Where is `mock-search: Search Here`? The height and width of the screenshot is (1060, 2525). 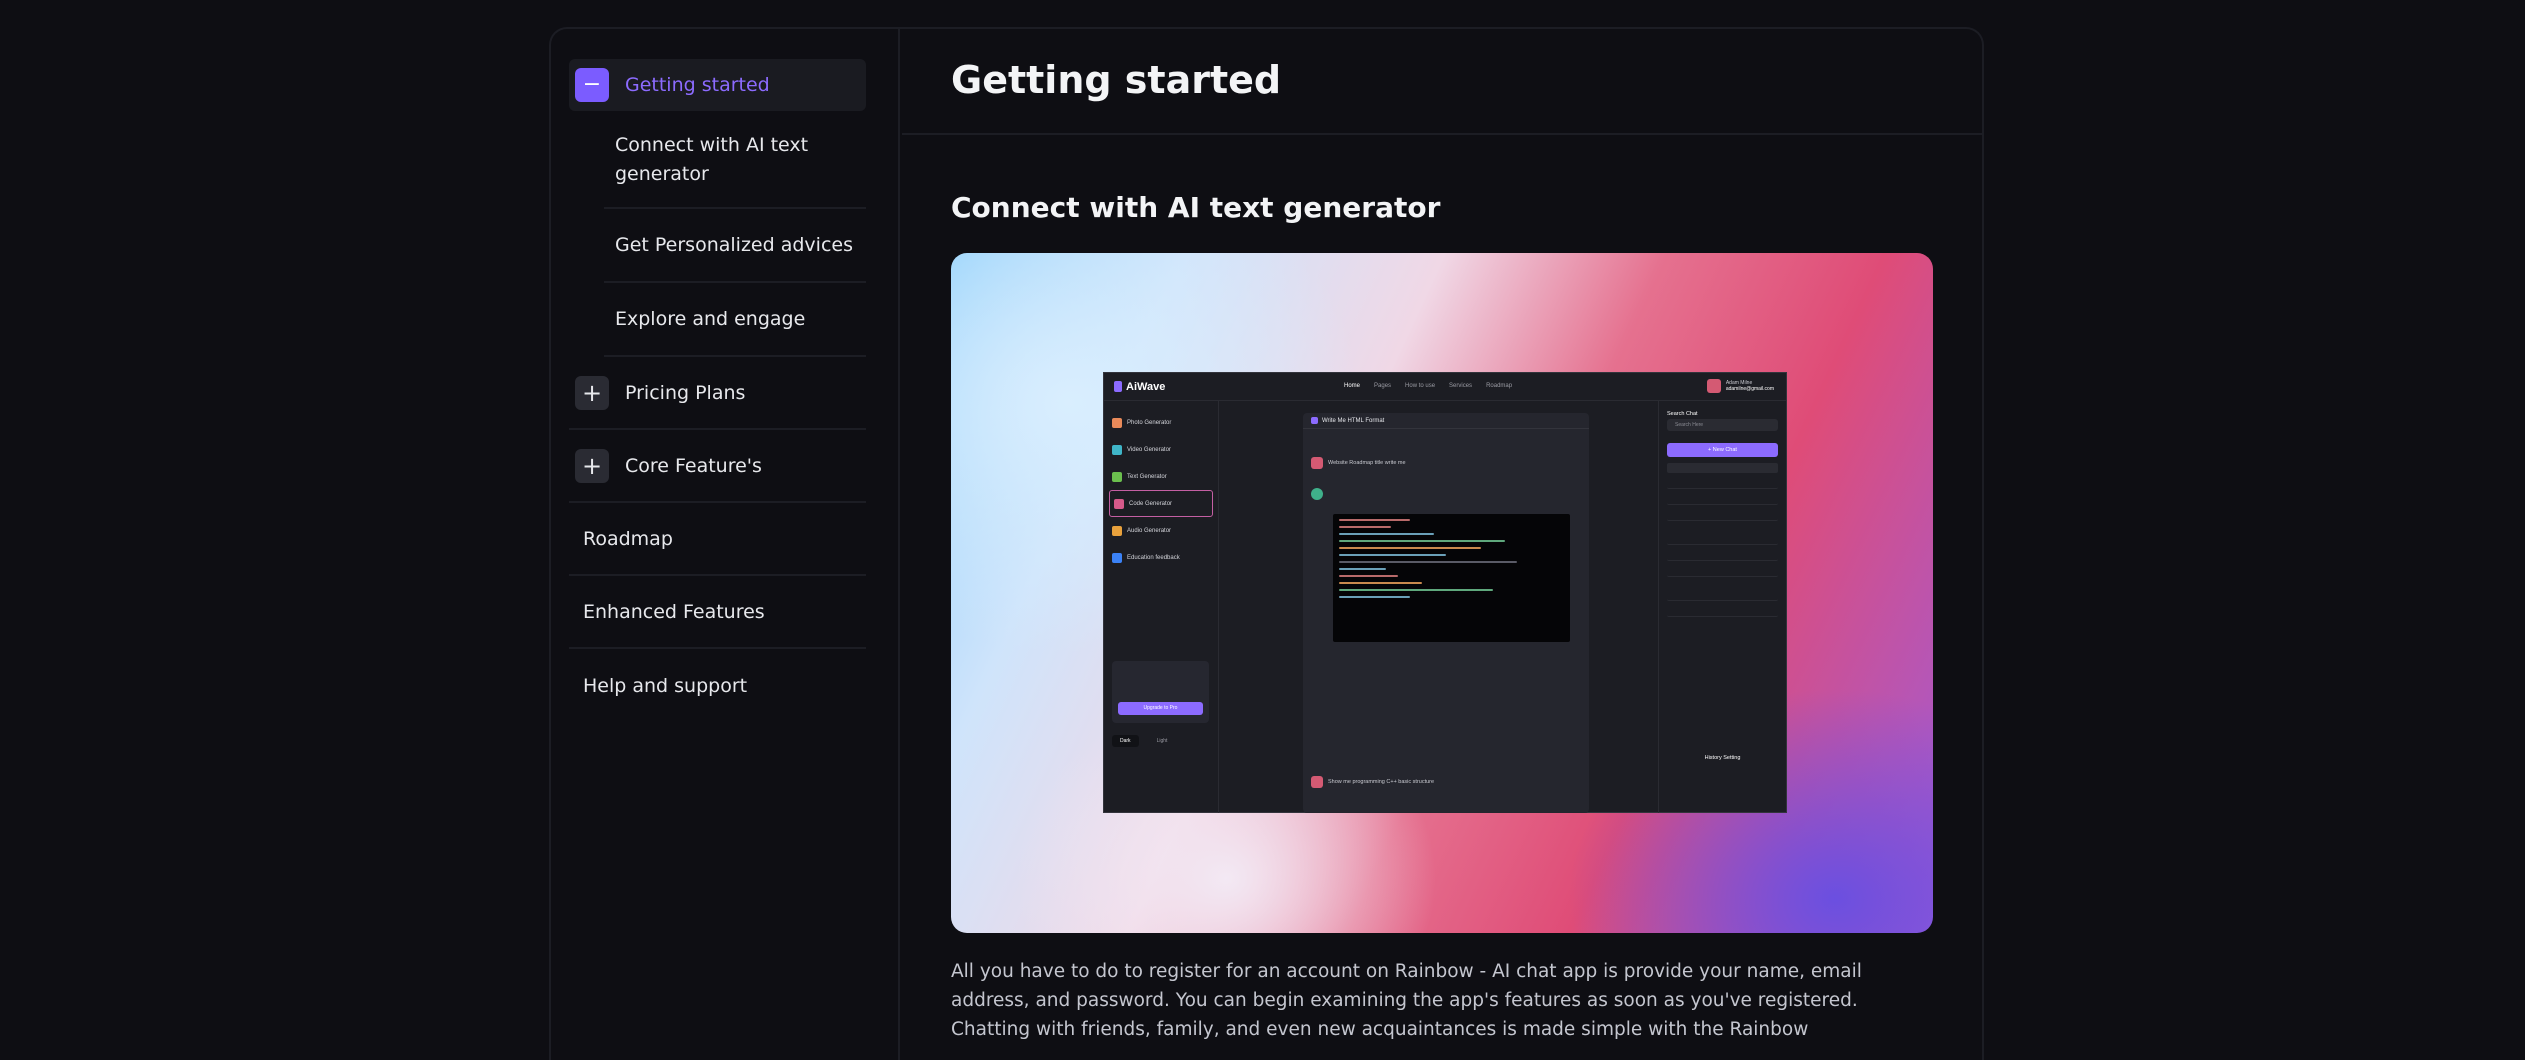
mock-search: Search Here is located at coordinates (1722, 425).